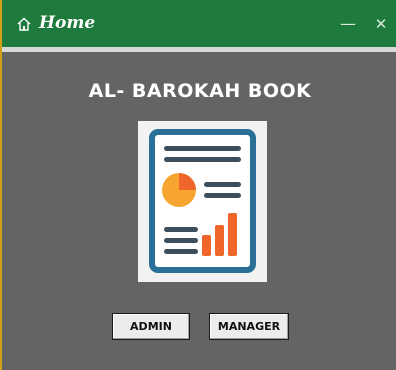 Image resolution: width=396 pixels, height=370 pixels. What do you see at coordinates (200, 91) in the screenshot?
I see `app-title: AL- BAROKAH BOOK` at bounding box center [200, 91].